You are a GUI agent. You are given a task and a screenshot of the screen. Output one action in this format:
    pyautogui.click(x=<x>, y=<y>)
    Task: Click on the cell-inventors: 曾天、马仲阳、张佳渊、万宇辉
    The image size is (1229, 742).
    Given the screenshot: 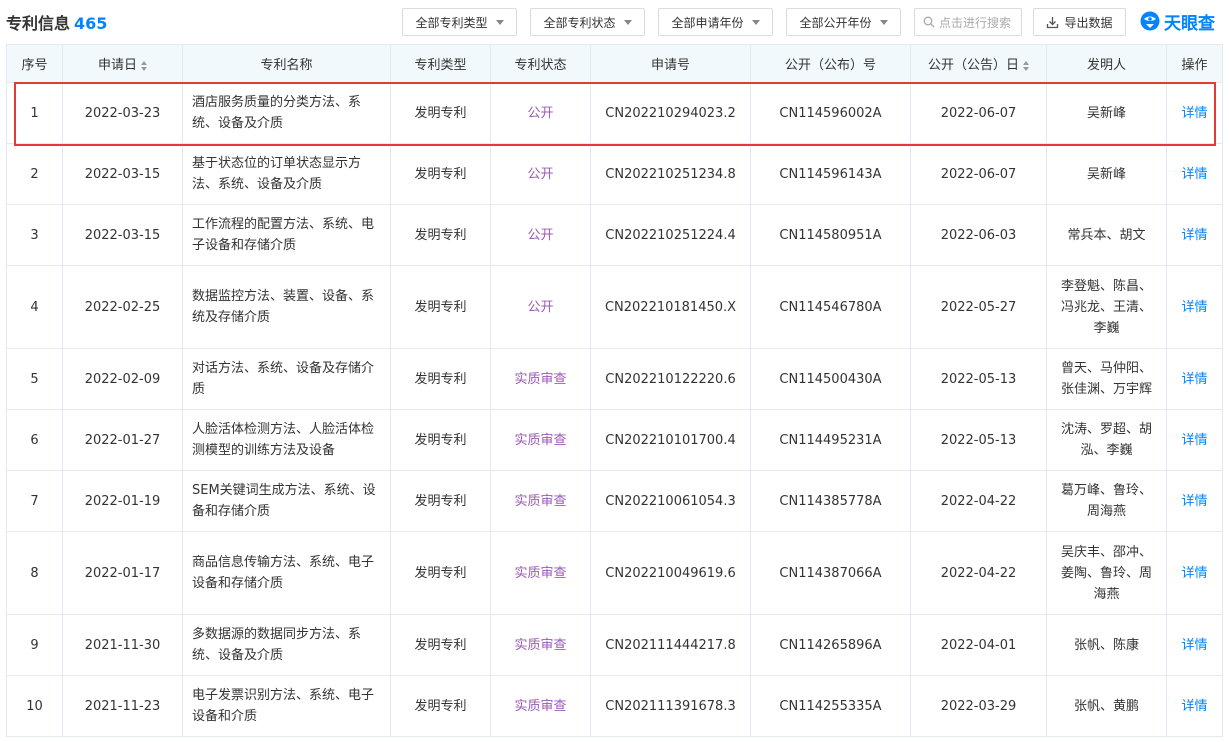 What is the action you would take?
    pyautogui.click(x=1106, y=379)
    